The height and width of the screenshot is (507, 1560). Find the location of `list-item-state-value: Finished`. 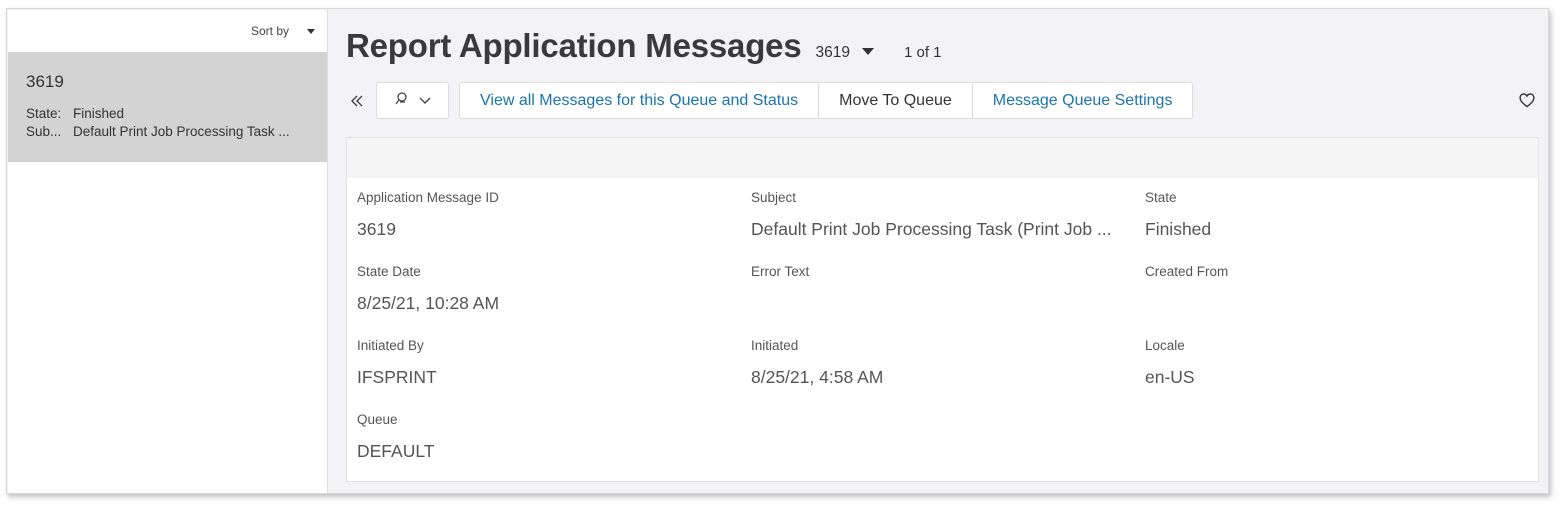

list-item-state-value: Finished is located at coordinates (99, 113).